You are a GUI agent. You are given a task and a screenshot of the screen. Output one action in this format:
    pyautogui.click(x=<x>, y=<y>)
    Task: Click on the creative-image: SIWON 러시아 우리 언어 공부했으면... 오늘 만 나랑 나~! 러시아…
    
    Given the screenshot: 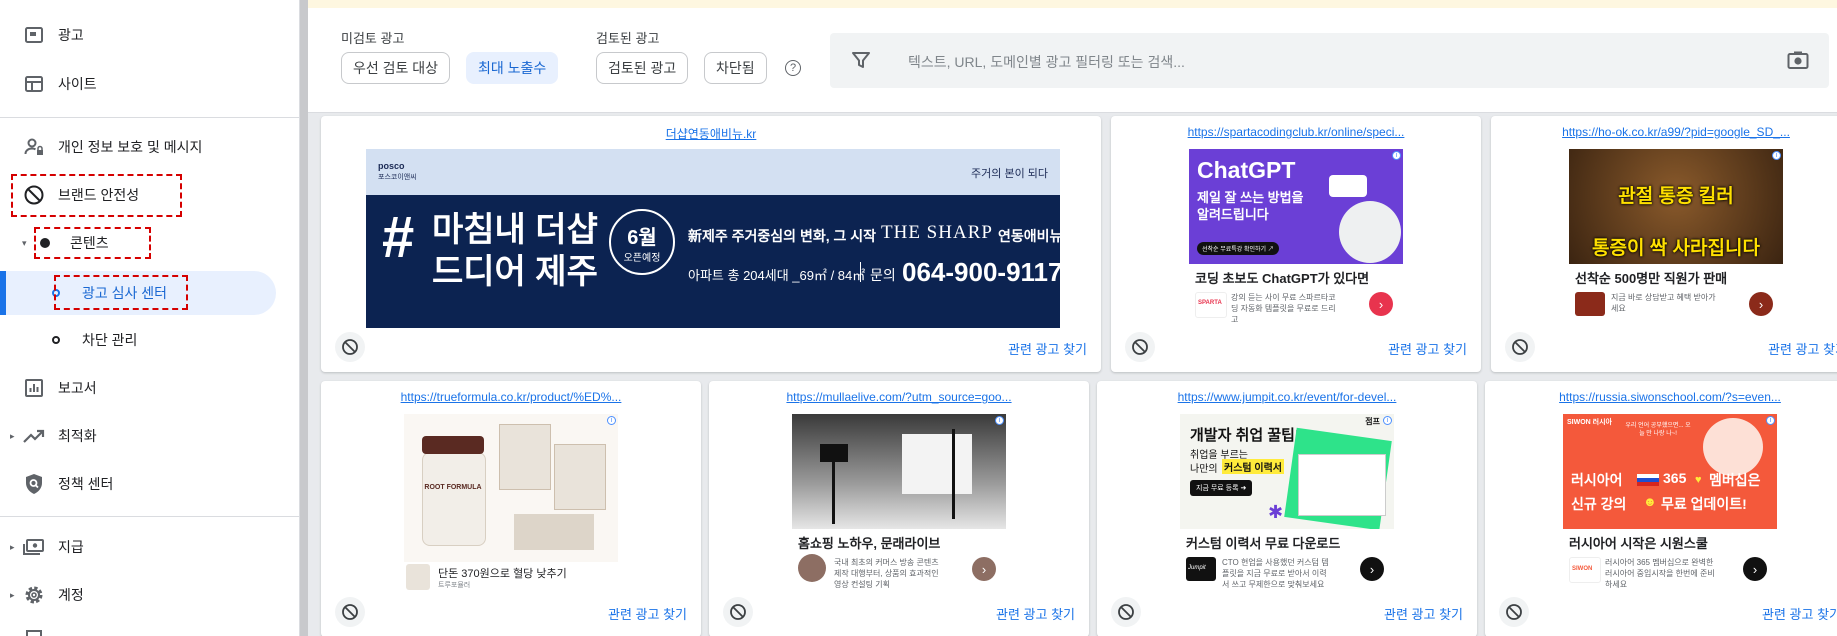 What is the action you would take?
    pyautogui.click(x=1670, y=471)
    